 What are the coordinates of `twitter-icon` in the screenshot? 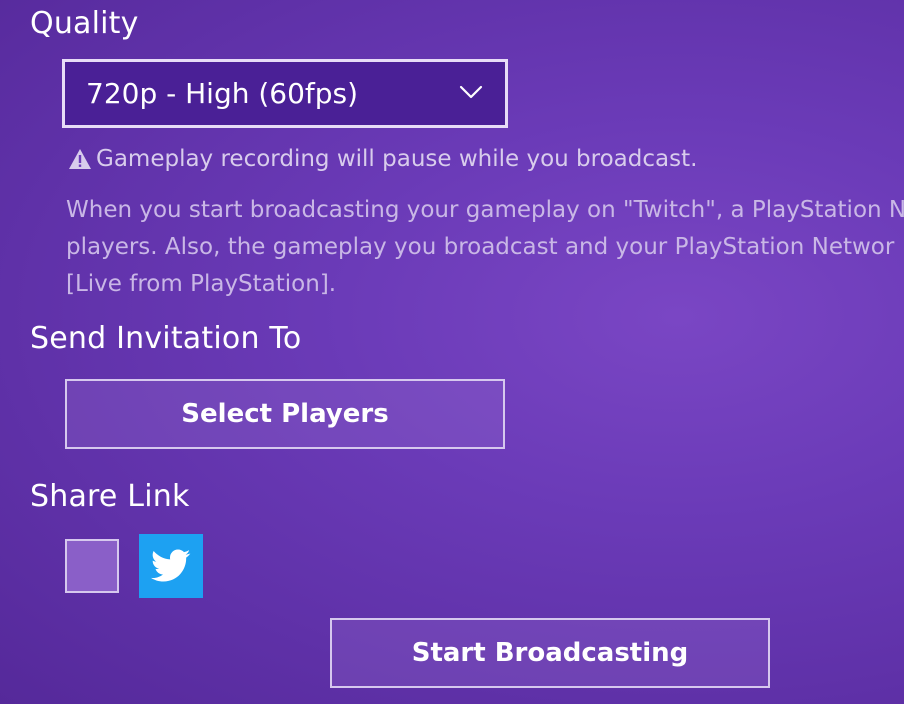 It's located at (171, 565).